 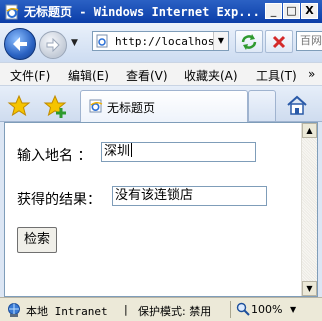 I want to click on menu-view: 查看(V), so click(x=147, y=75).